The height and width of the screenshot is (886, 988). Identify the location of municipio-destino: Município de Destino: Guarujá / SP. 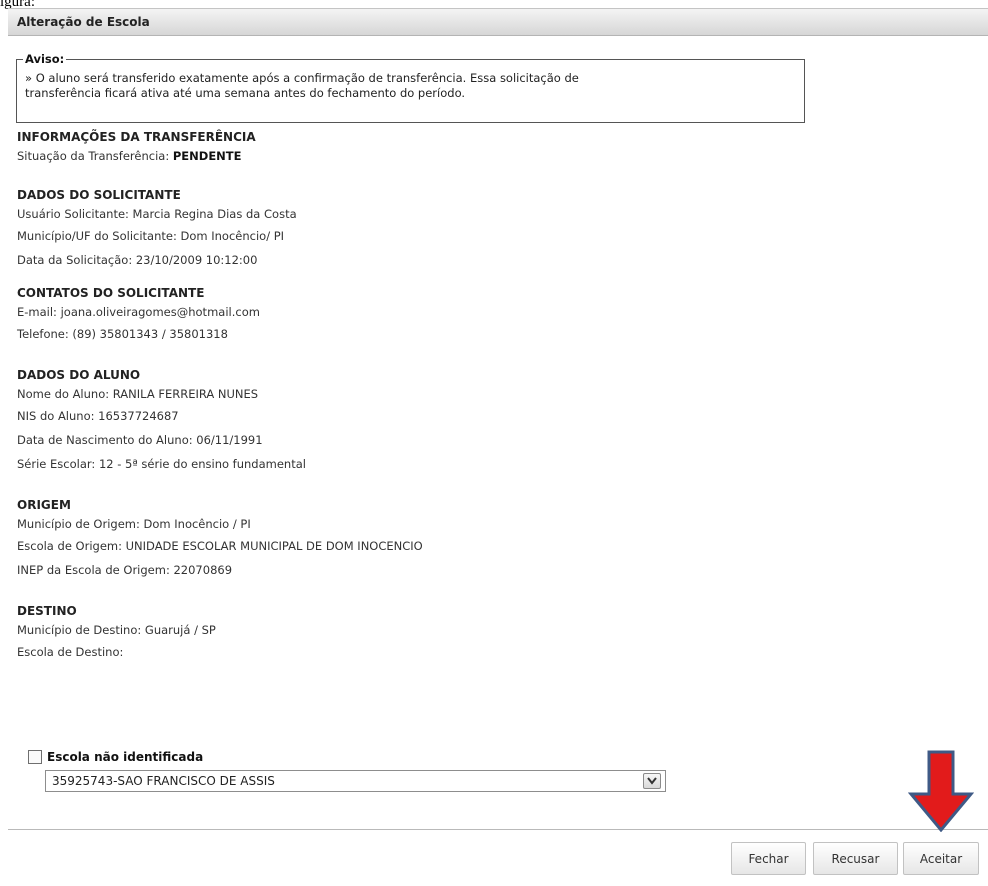
(116, 630).